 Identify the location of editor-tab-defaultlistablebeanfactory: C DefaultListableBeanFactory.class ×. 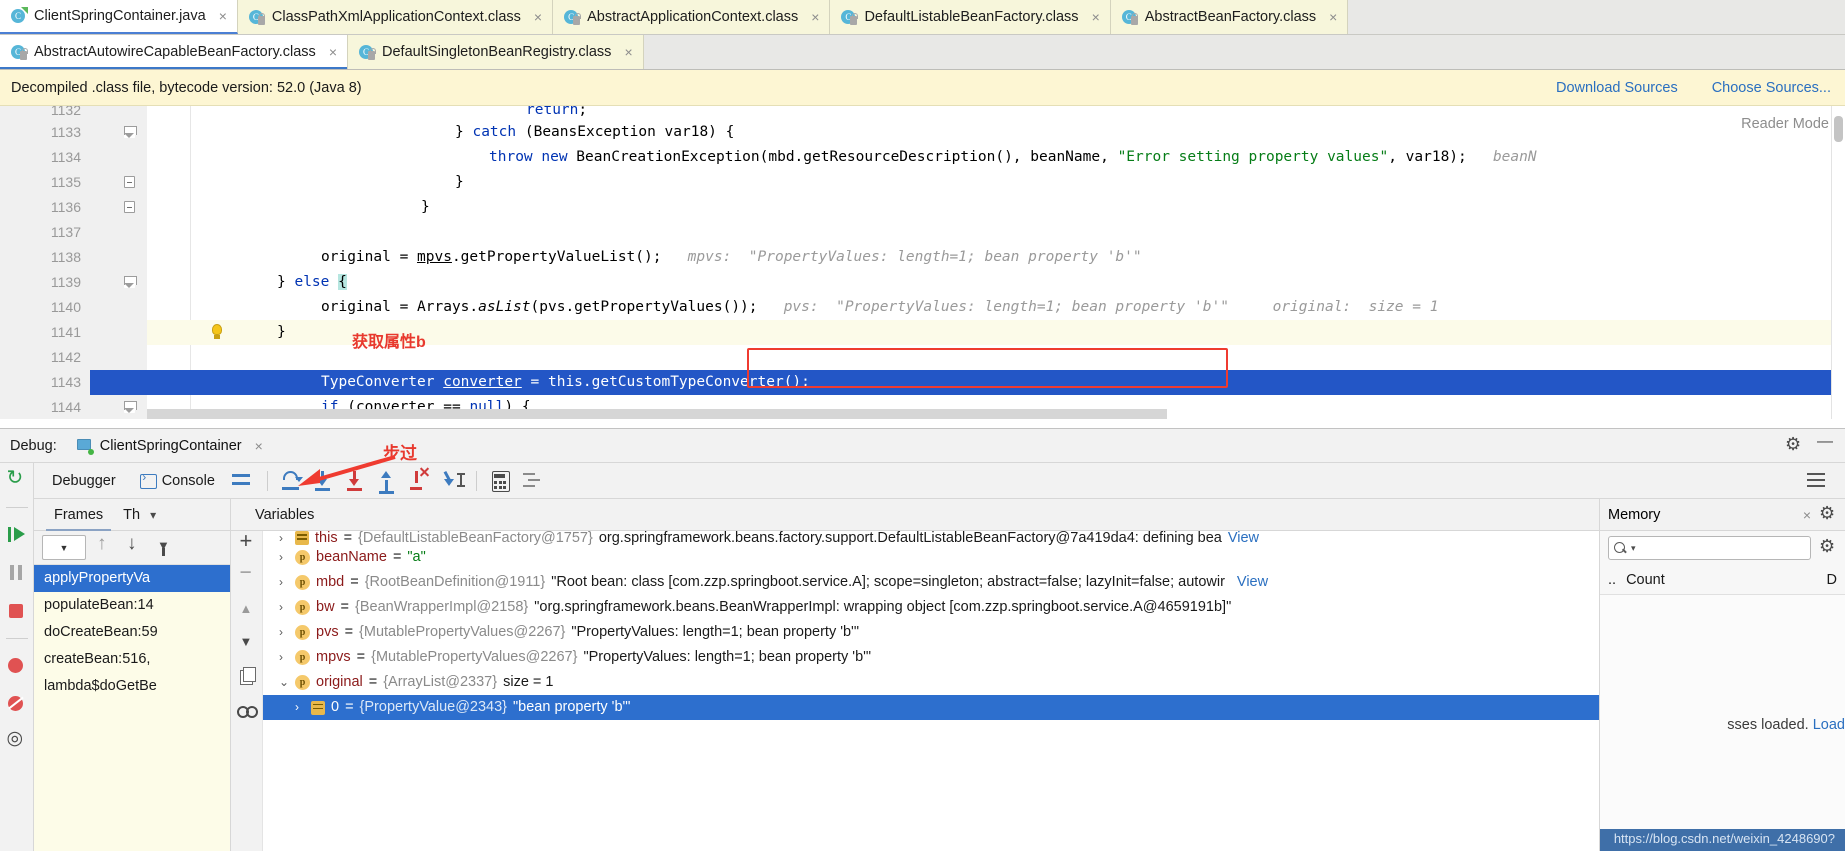
(970, 17).